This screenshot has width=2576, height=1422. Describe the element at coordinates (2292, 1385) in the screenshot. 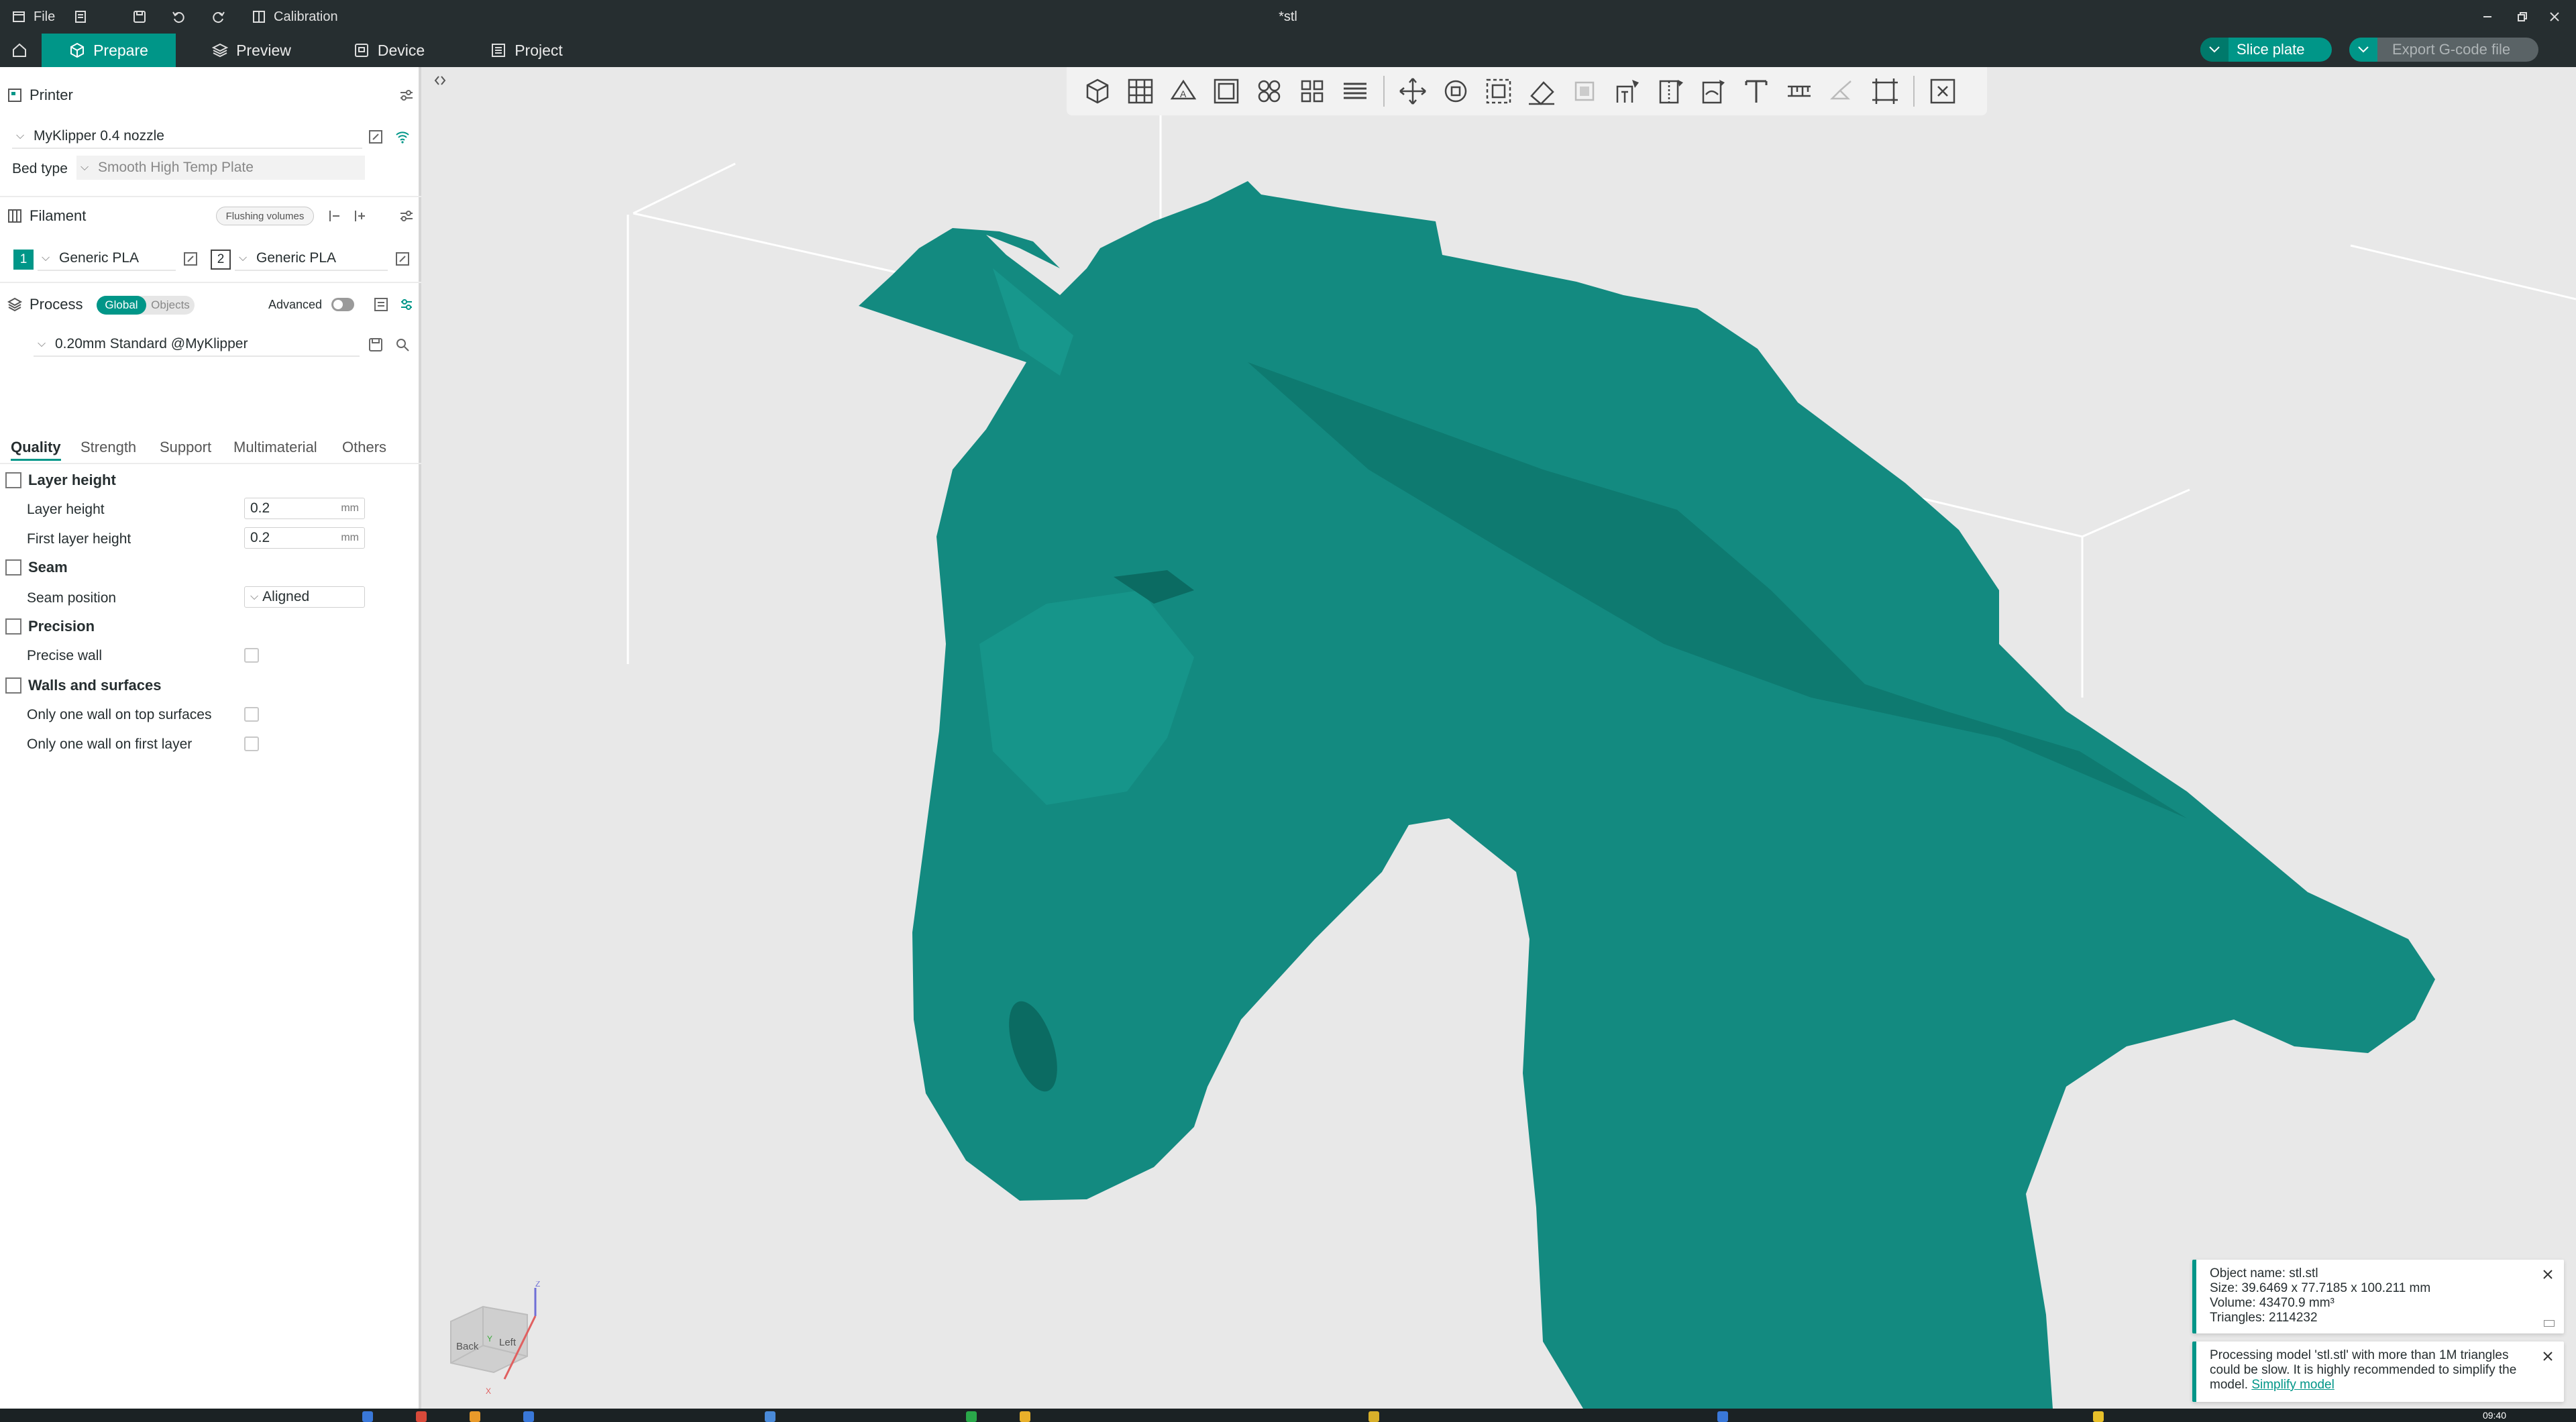

I see `simplify-model-link: Simplify model` at that location.